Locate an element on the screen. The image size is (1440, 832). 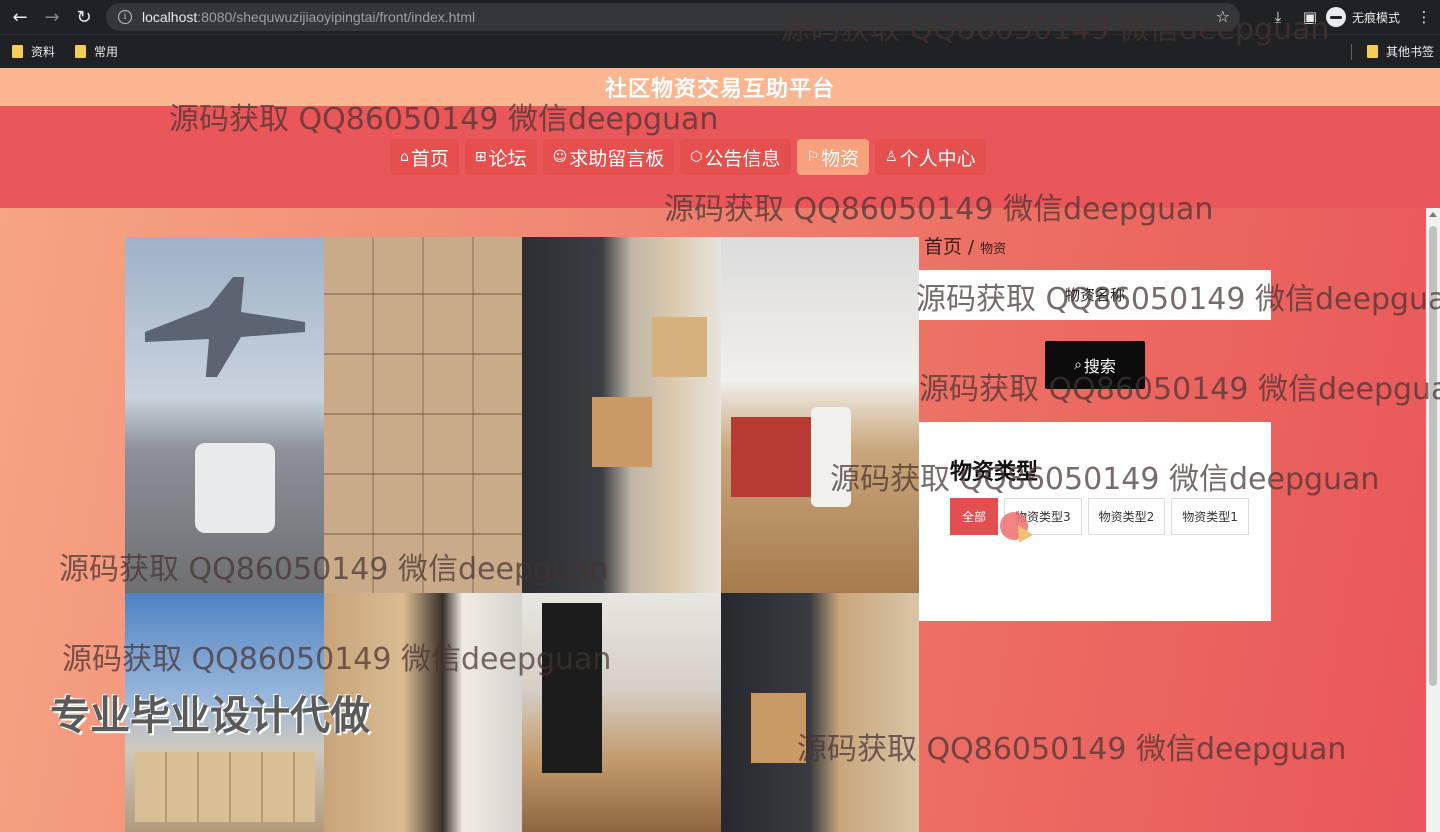
info-icon: i is located at coordinates (125, 17).